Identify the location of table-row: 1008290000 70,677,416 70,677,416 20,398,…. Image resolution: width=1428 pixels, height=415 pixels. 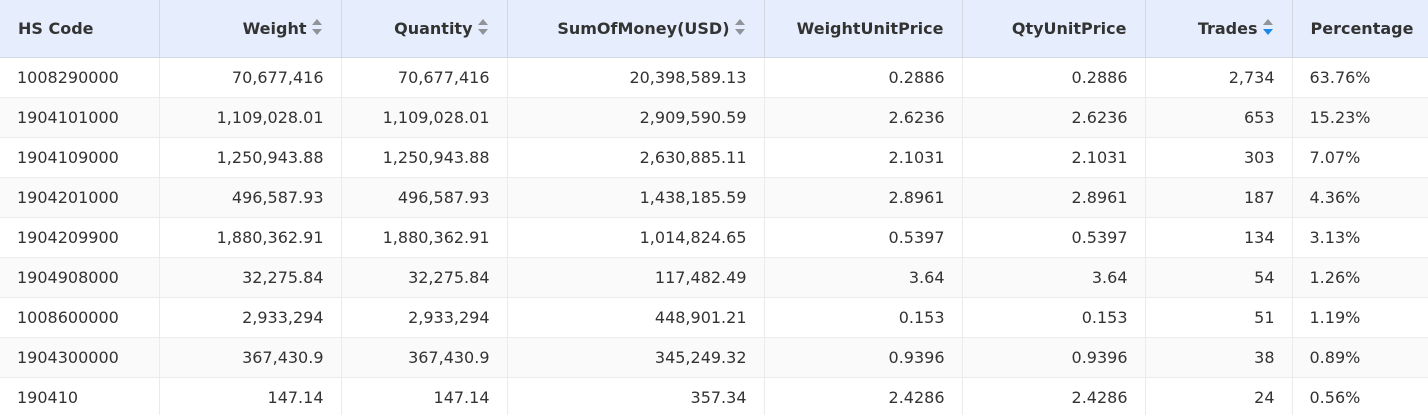
(714, 77).